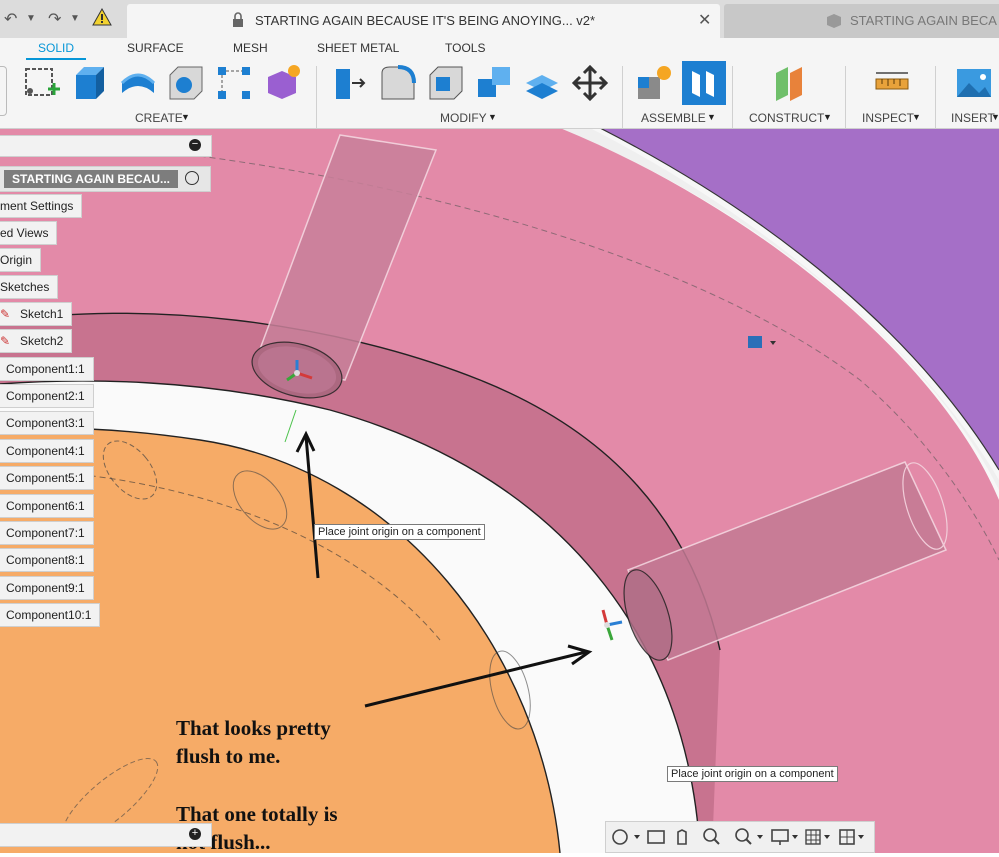  I want to click on browser-item-sketch2: ✎ Sketch2, so click(36, 341).